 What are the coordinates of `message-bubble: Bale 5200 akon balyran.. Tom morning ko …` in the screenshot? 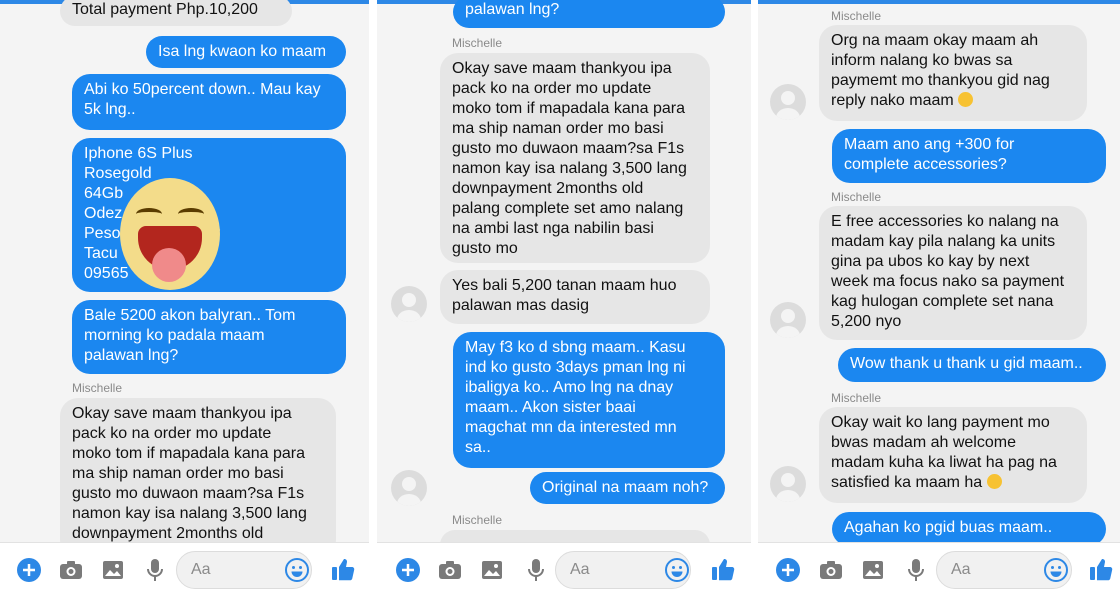 It's located at (209, 337).